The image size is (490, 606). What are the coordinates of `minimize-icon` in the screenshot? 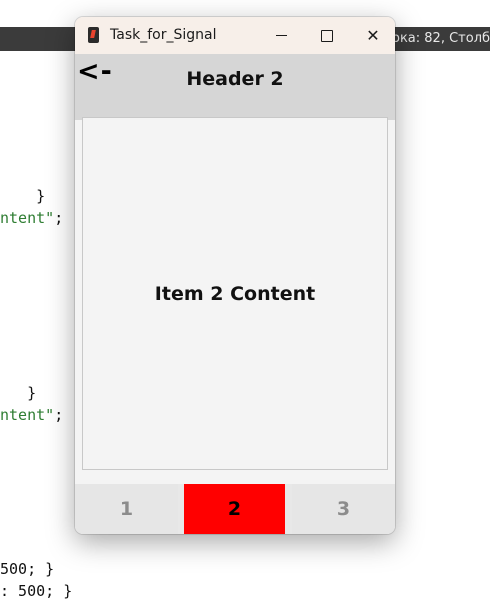 It's located at (281, 35).